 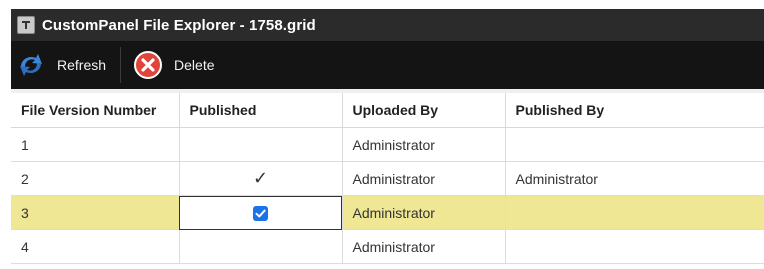 I want to click on table-row: 2 ✓ Administrator Administrator, so click(x=387, y=178).